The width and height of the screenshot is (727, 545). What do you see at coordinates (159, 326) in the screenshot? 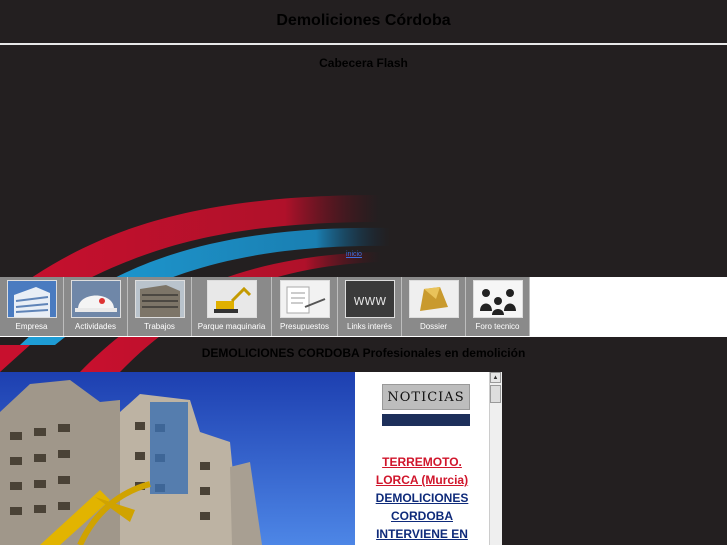
I see `nav-label: Trabajos` at bounding box center [159, 326].